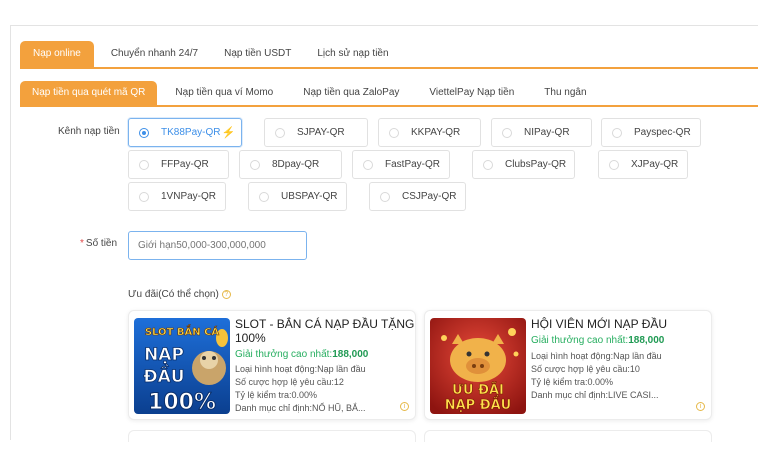  Describe the element at coordinates (547, 132) in the screenshot. I see `channel-name: NIPay-QR` at that location.